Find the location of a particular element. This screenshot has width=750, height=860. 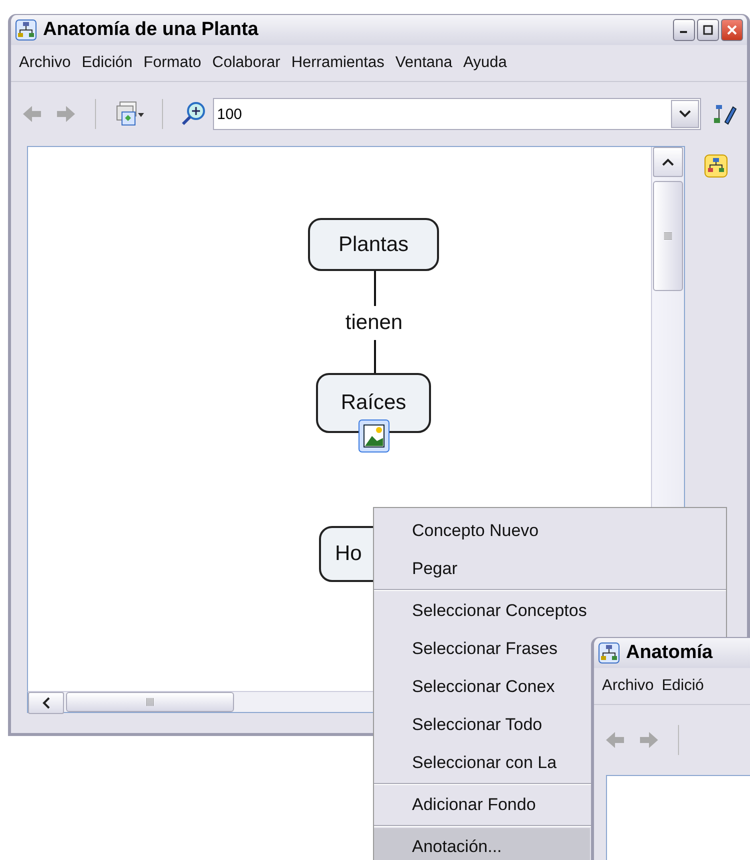

window-title: Anatomía is located at coordinates (669, 653).